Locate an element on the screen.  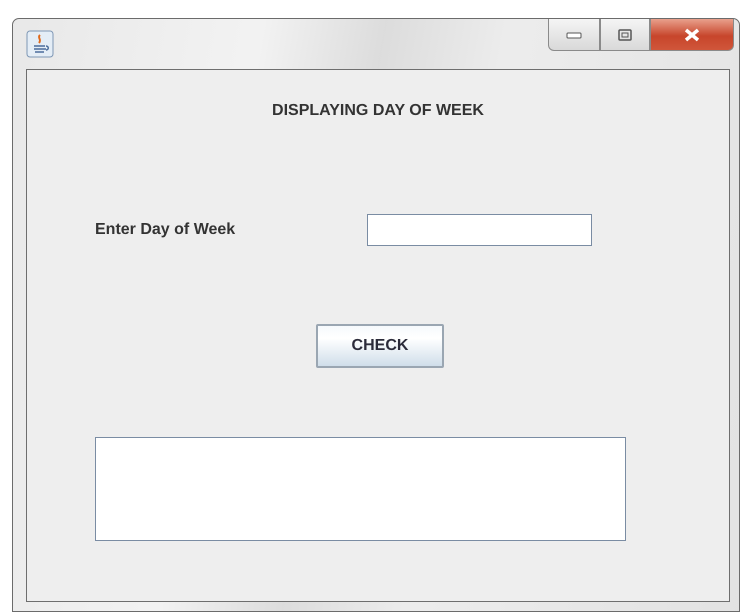
close-button is located at coordinates (692, 35).